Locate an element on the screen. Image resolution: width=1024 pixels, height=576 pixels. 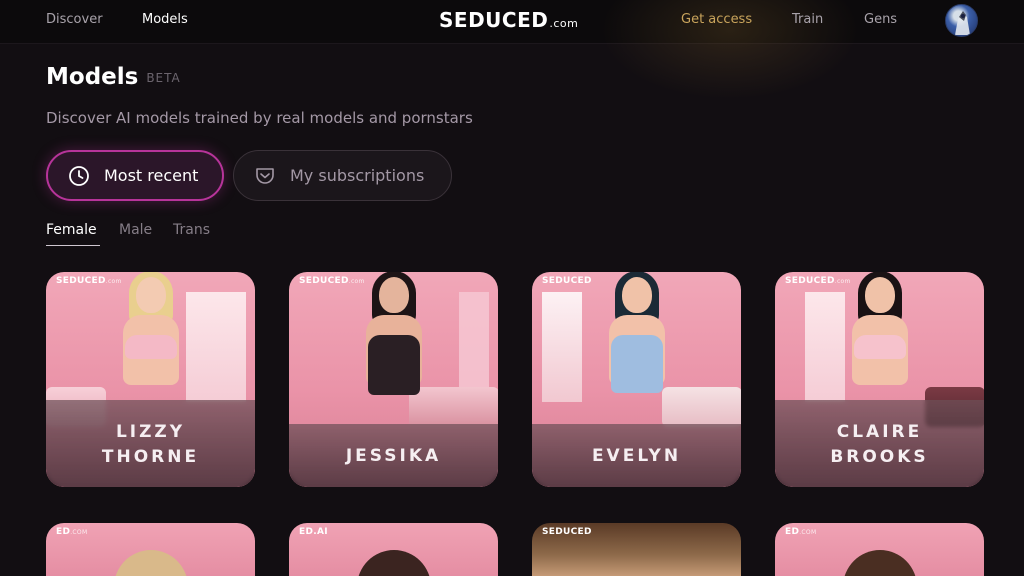
tab-male: Male is located at coordinates (135, 230).